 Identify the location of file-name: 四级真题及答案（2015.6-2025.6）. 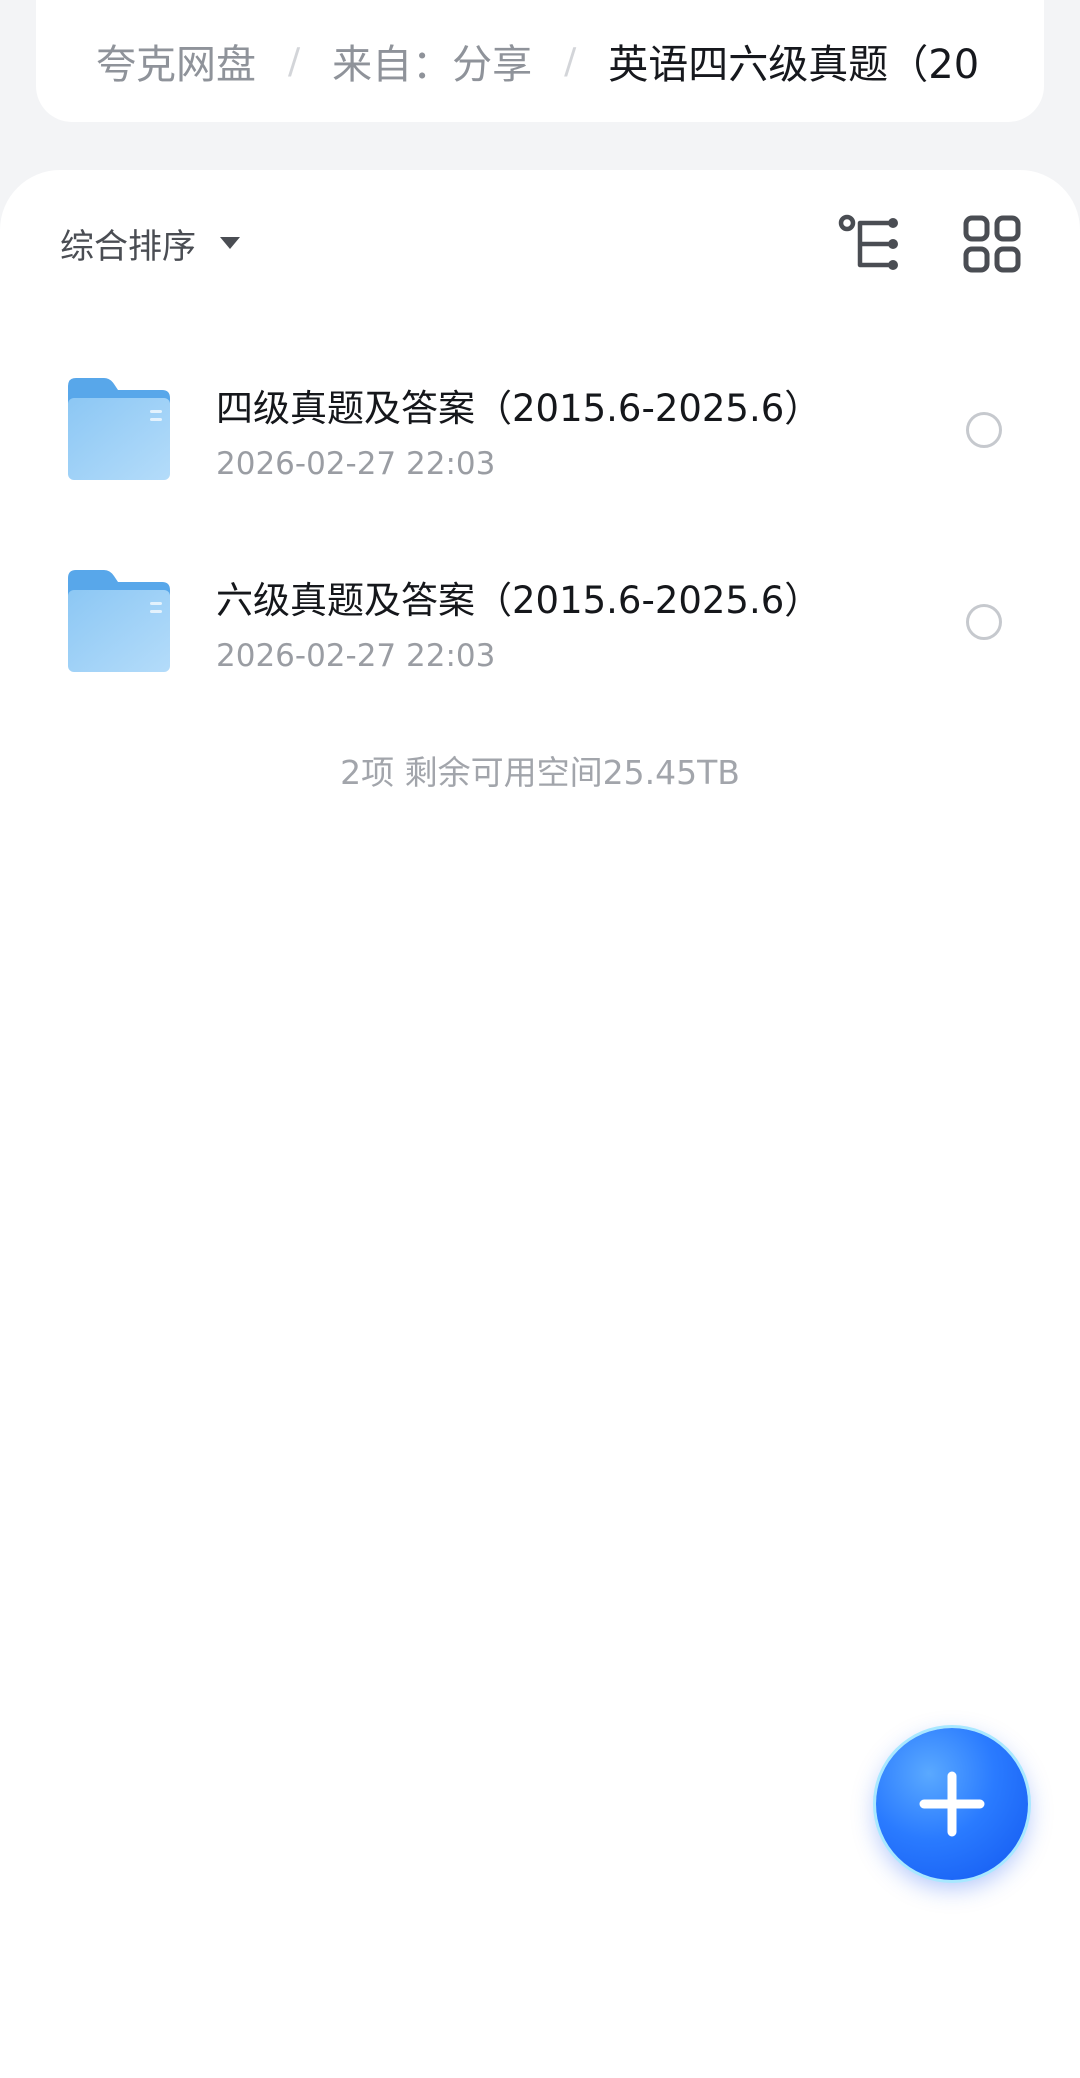
(519, 408).